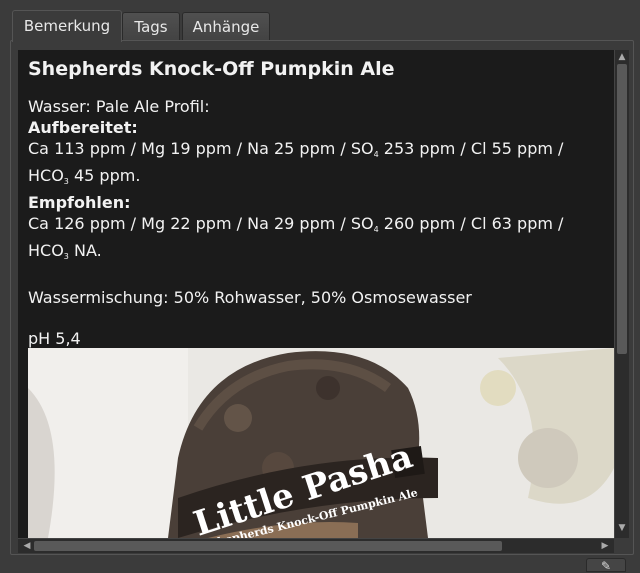 The width and height of the screenshot is (640, 573). What do you see at coordinates (79, 202) in the screenshot?
I see `recommended-label: Empfohlen:` at bounding box center [79, 202].